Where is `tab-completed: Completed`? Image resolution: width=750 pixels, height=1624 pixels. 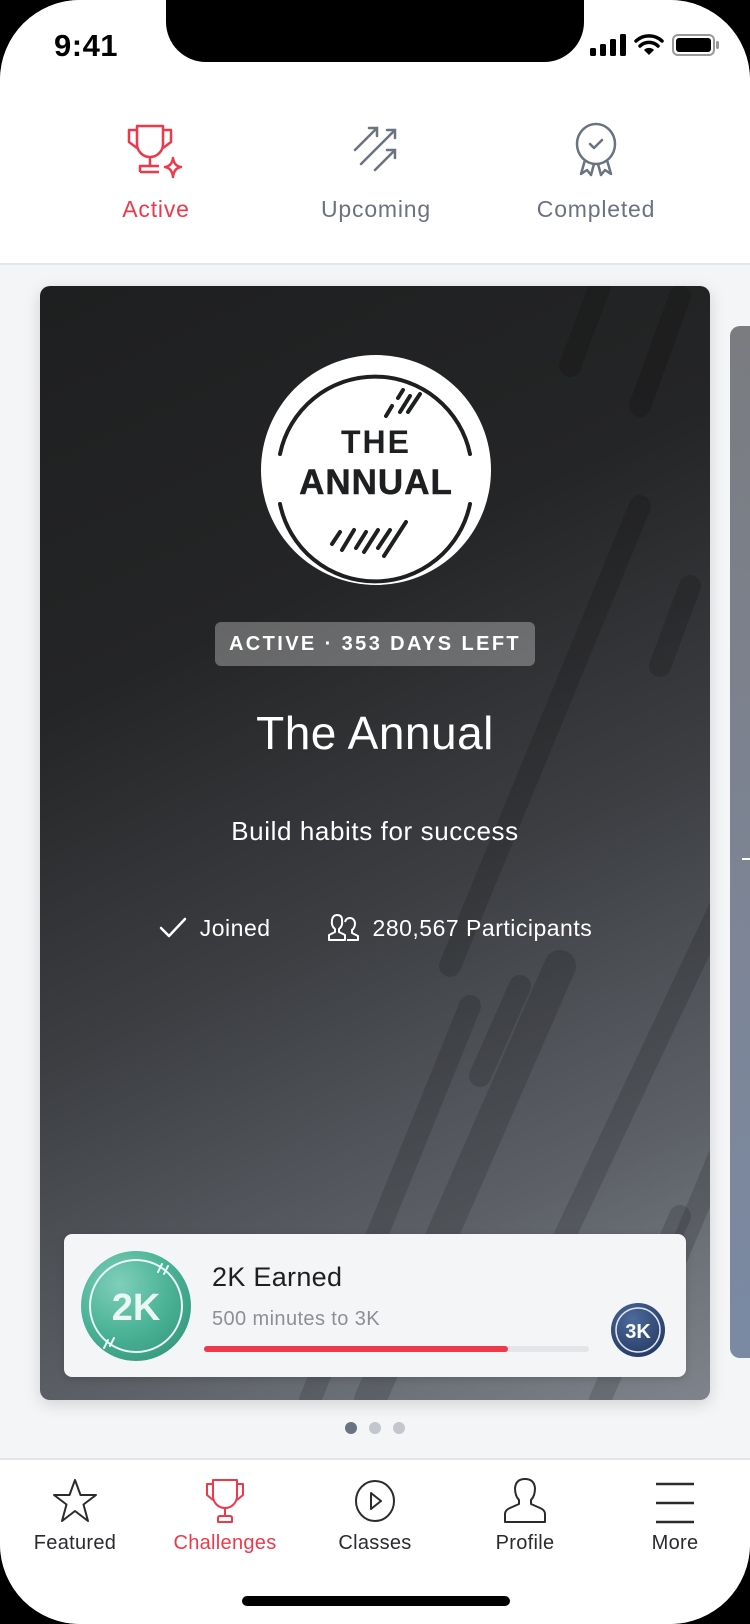 tab-completed: Completed is located at coordinates (596, 175).